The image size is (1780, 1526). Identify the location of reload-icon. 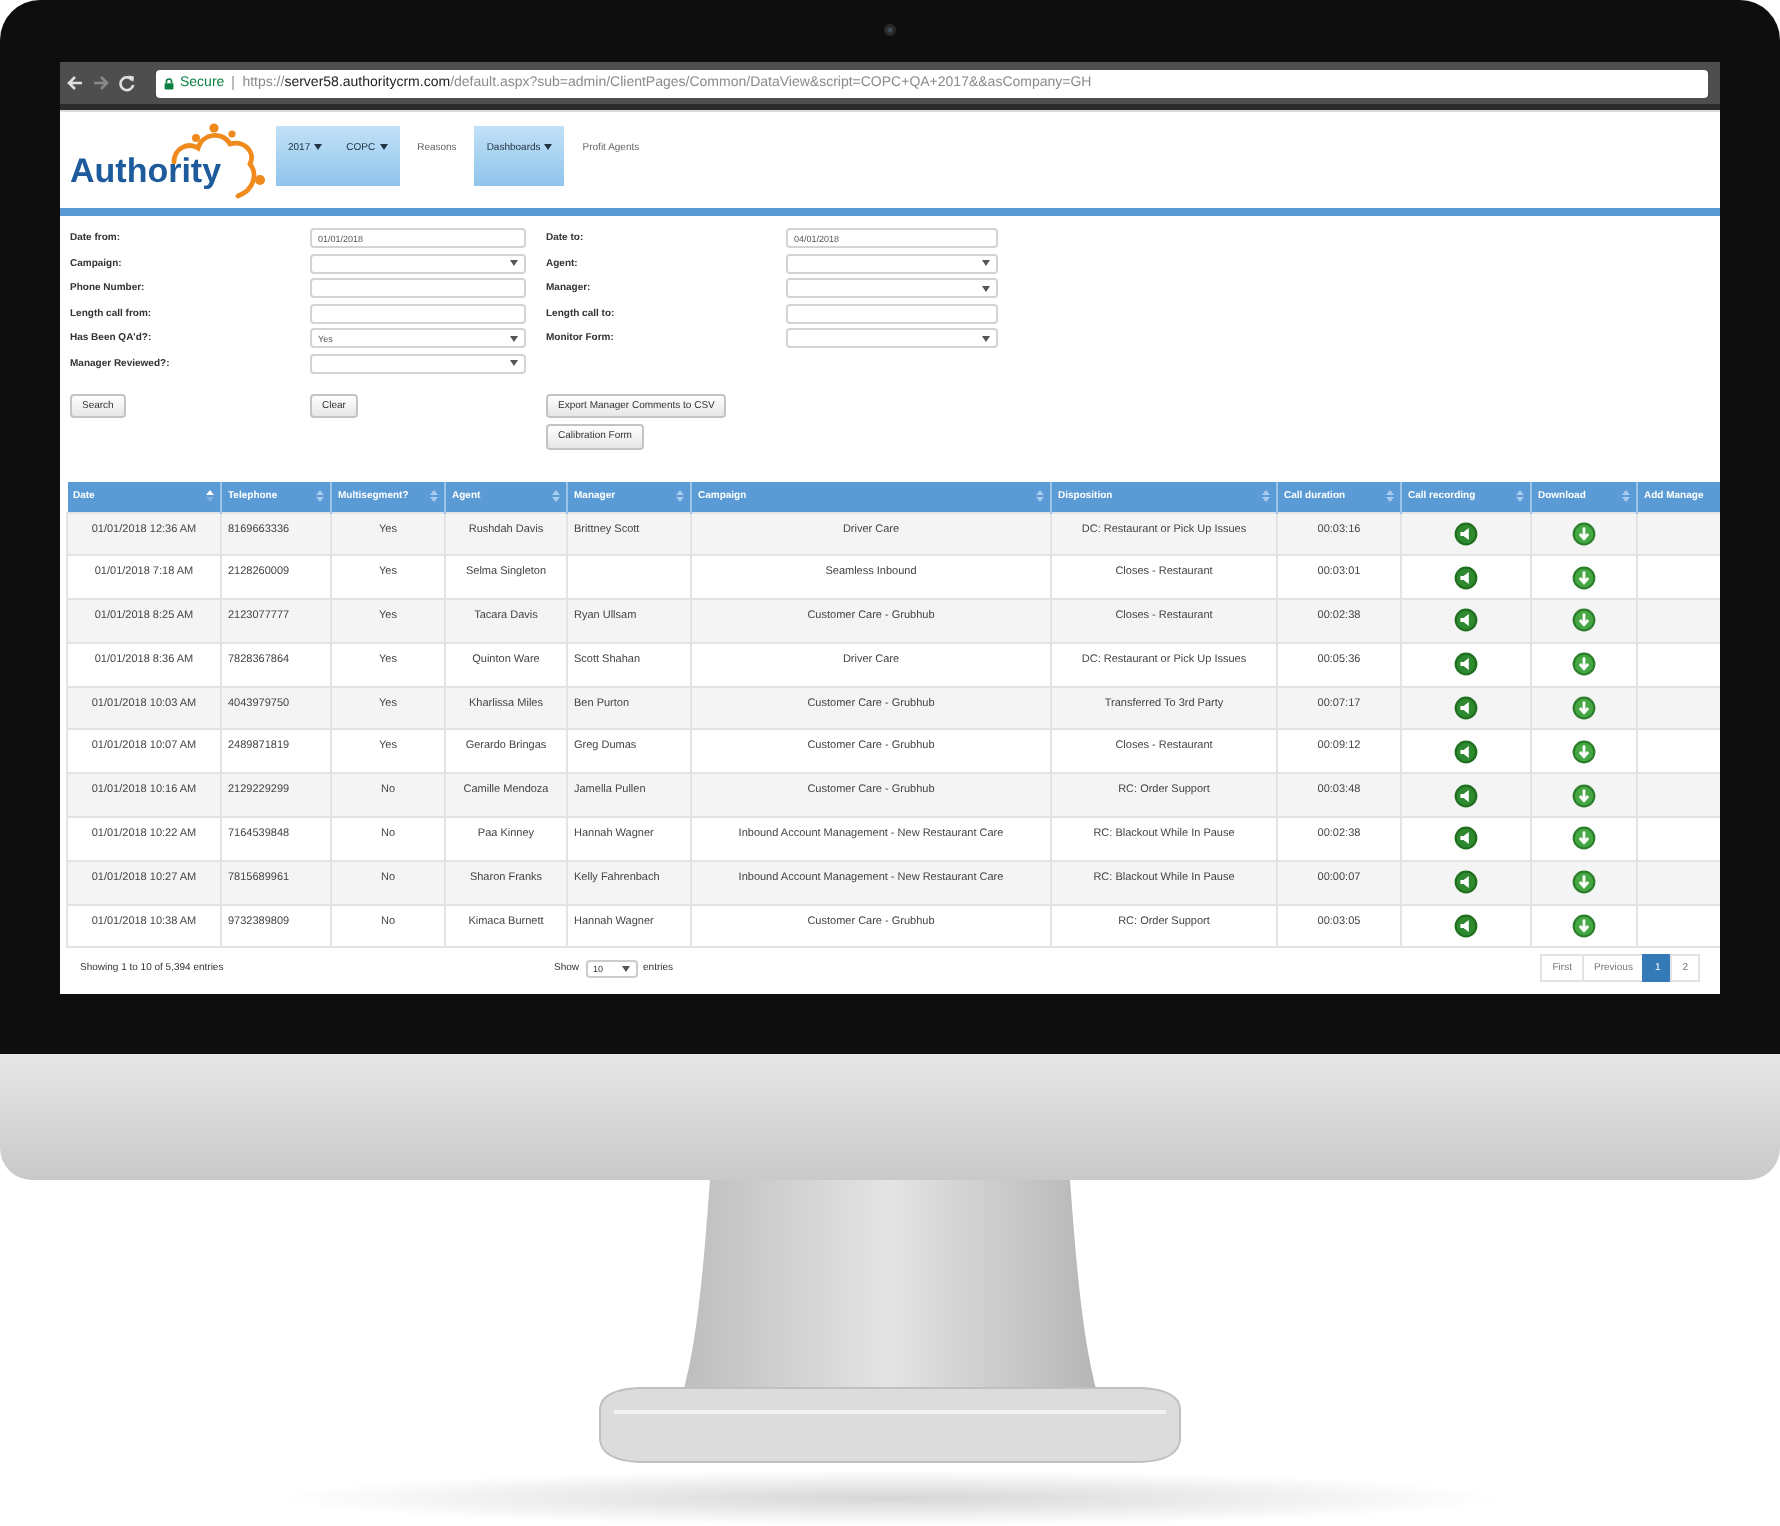
(127, 83).